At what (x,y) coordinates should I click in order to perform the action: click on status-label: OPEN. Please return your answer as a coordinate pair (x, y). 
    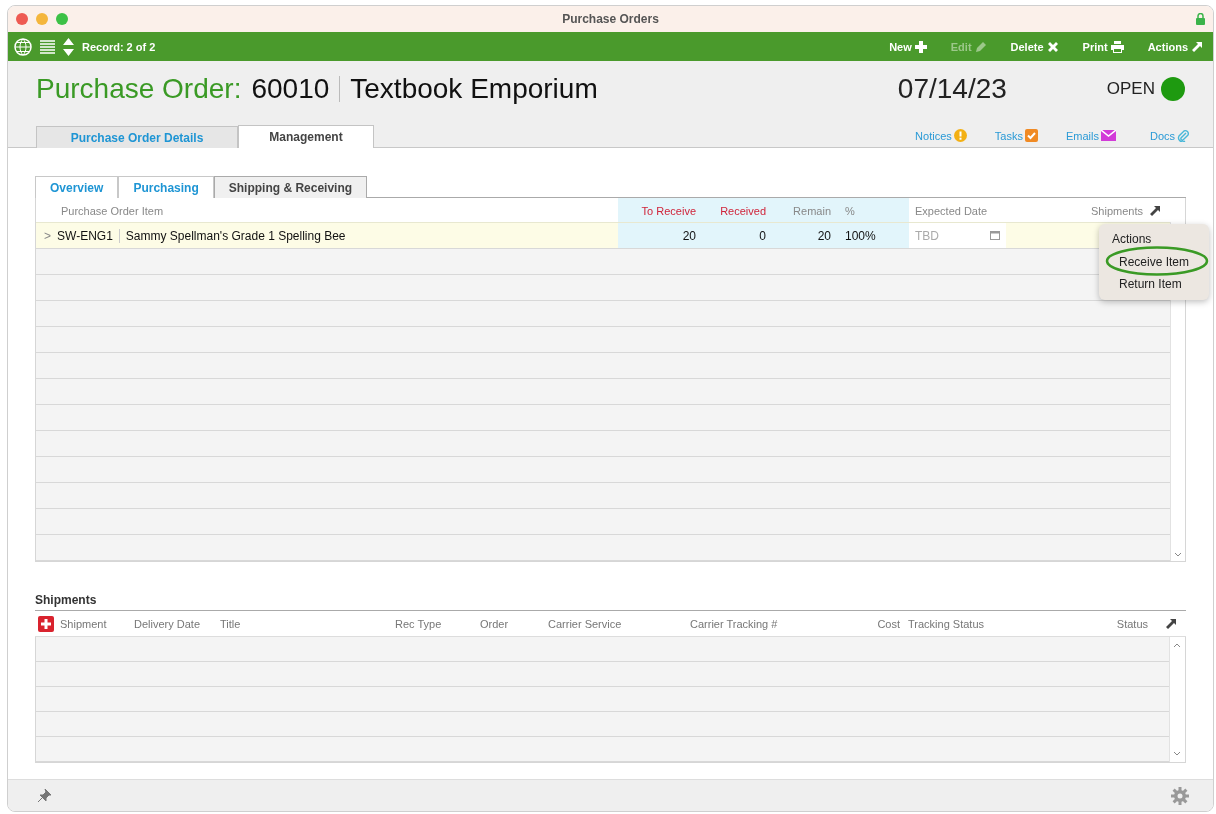
    Looking at the image, I should click on (1130, 89).